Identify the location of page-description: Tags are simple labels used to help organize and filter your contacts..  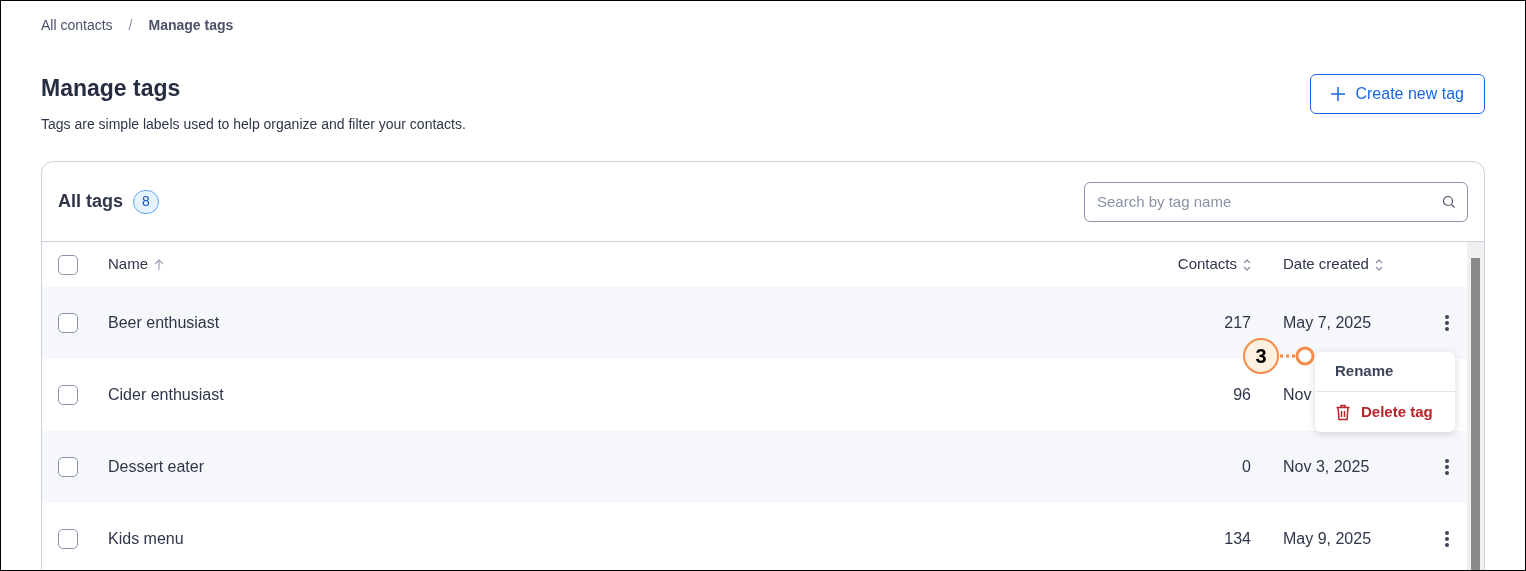
(253, 124).